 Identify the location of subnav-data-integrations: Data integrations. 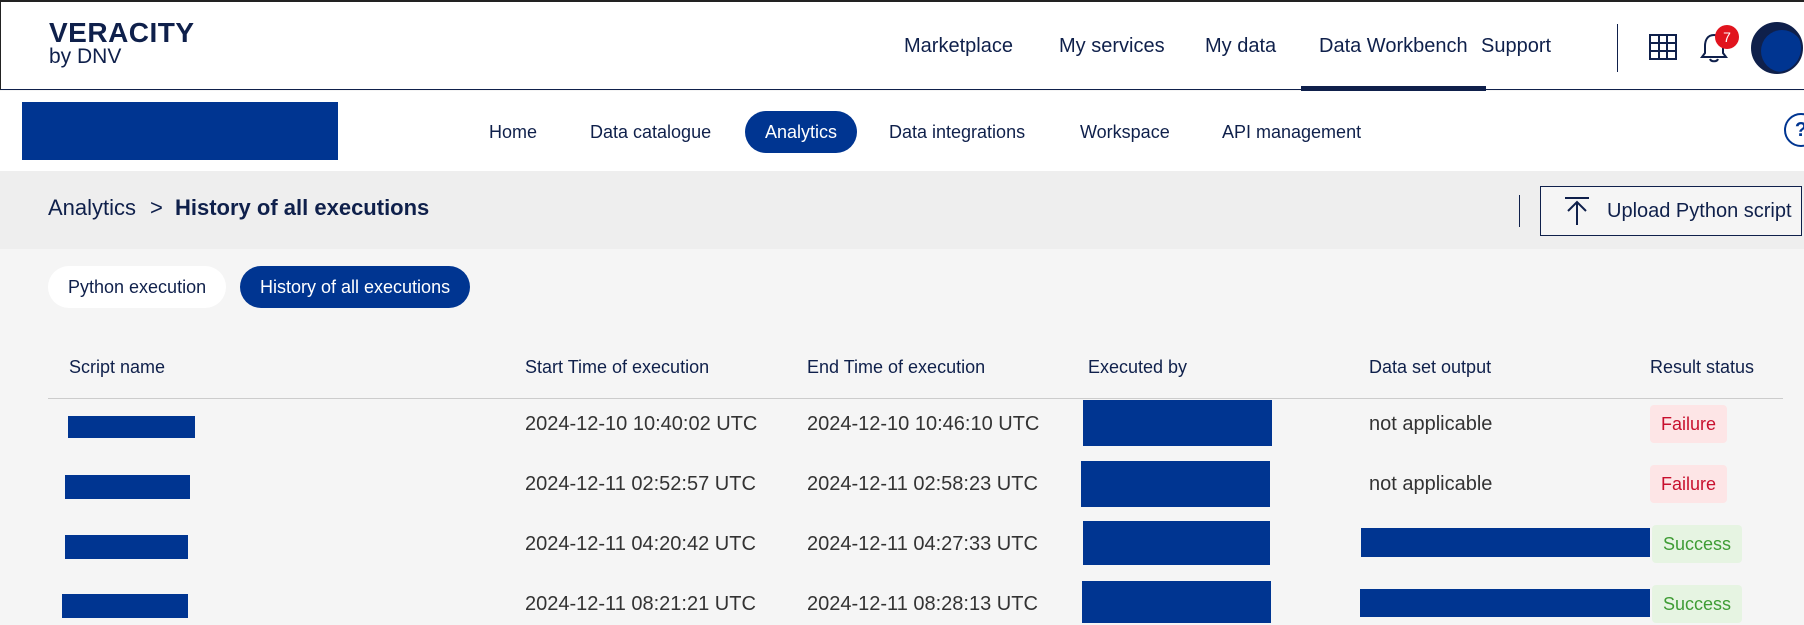
(957, 132).